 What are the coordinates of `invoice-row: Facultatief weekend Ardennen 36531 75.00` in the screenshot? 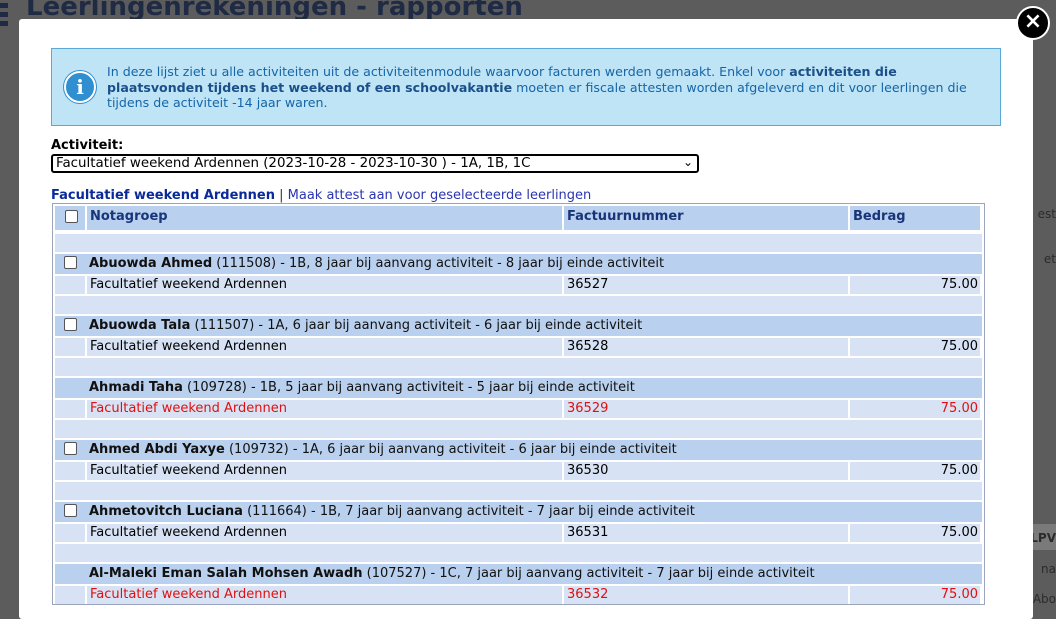 It's located at (518, 532).